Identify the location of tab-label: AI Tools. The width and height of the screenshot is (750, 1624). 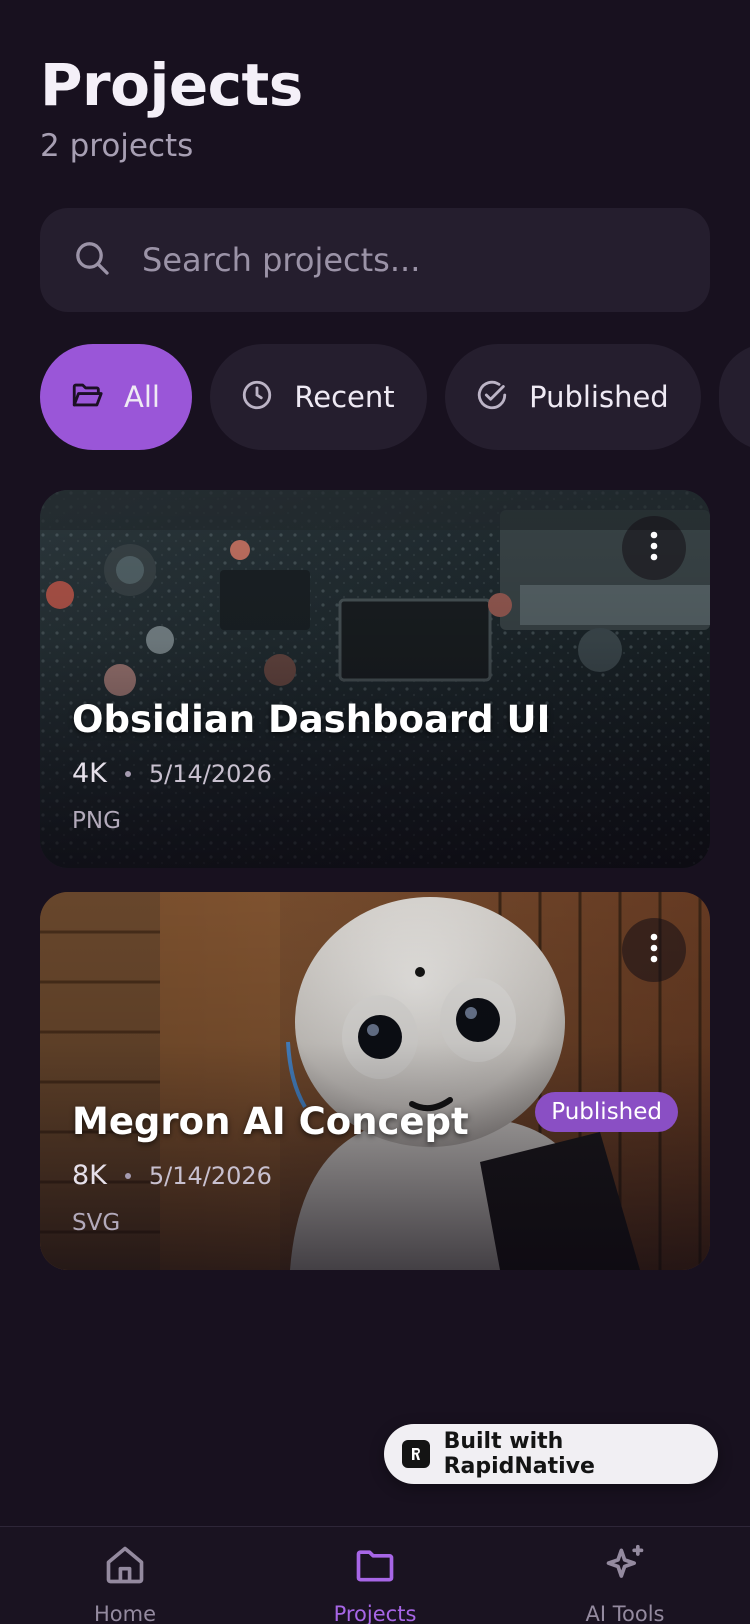
(625, 1613).